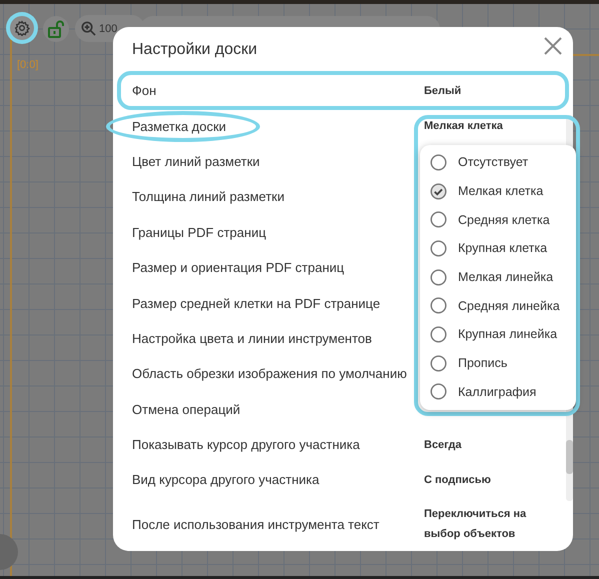 The image size is (599, 579). Describe the element at coordinates (464, 126) in the screenshot. I see `setting-value: Мелкая клетка` at that location.